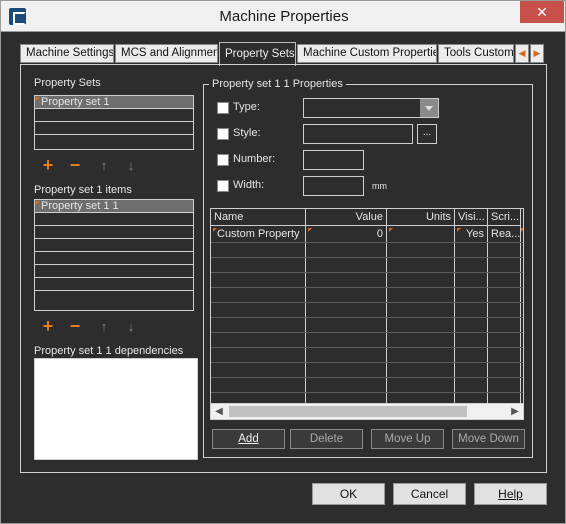 The height and width of the screenshot is (524, 566). I want to click on window-title: Machine Properties, so click(284, 16).